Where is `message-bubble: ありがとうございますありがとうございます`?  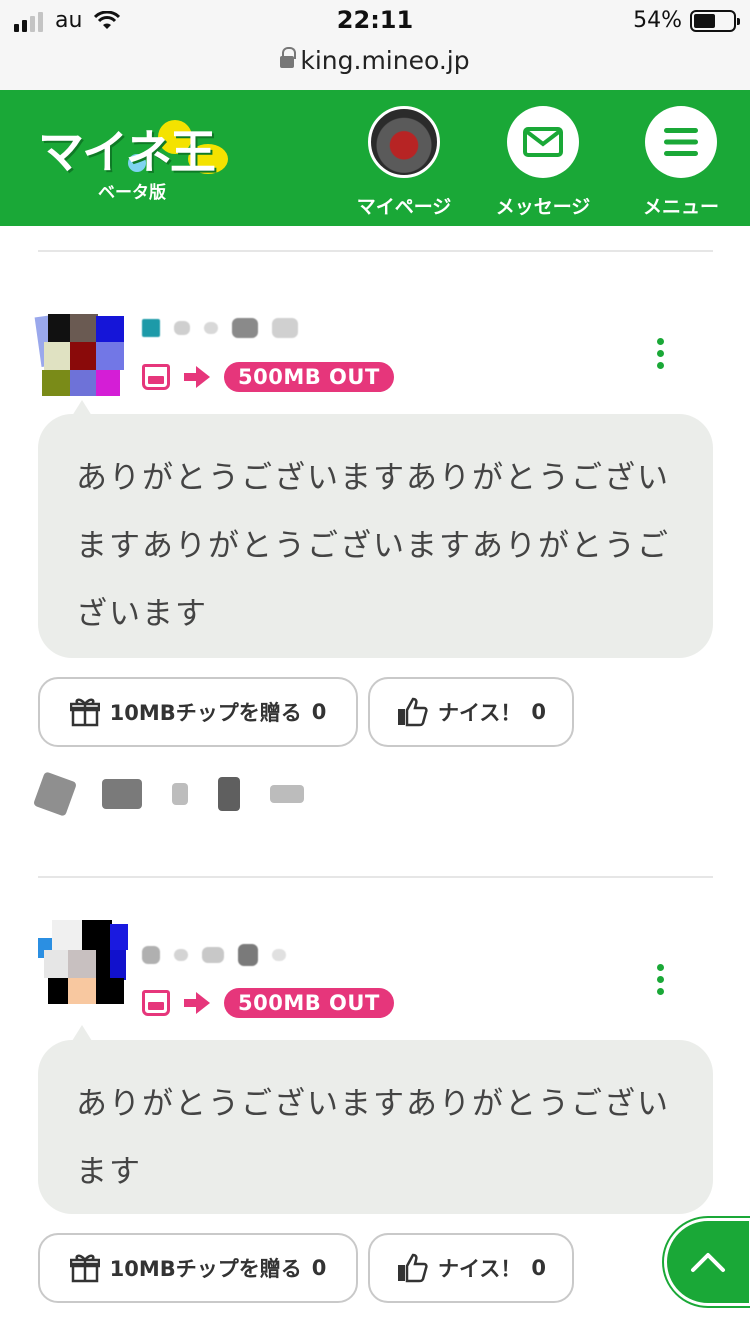 message-bubble: ありがとうございますありがとうございます is located at coordinates (375, 1127).